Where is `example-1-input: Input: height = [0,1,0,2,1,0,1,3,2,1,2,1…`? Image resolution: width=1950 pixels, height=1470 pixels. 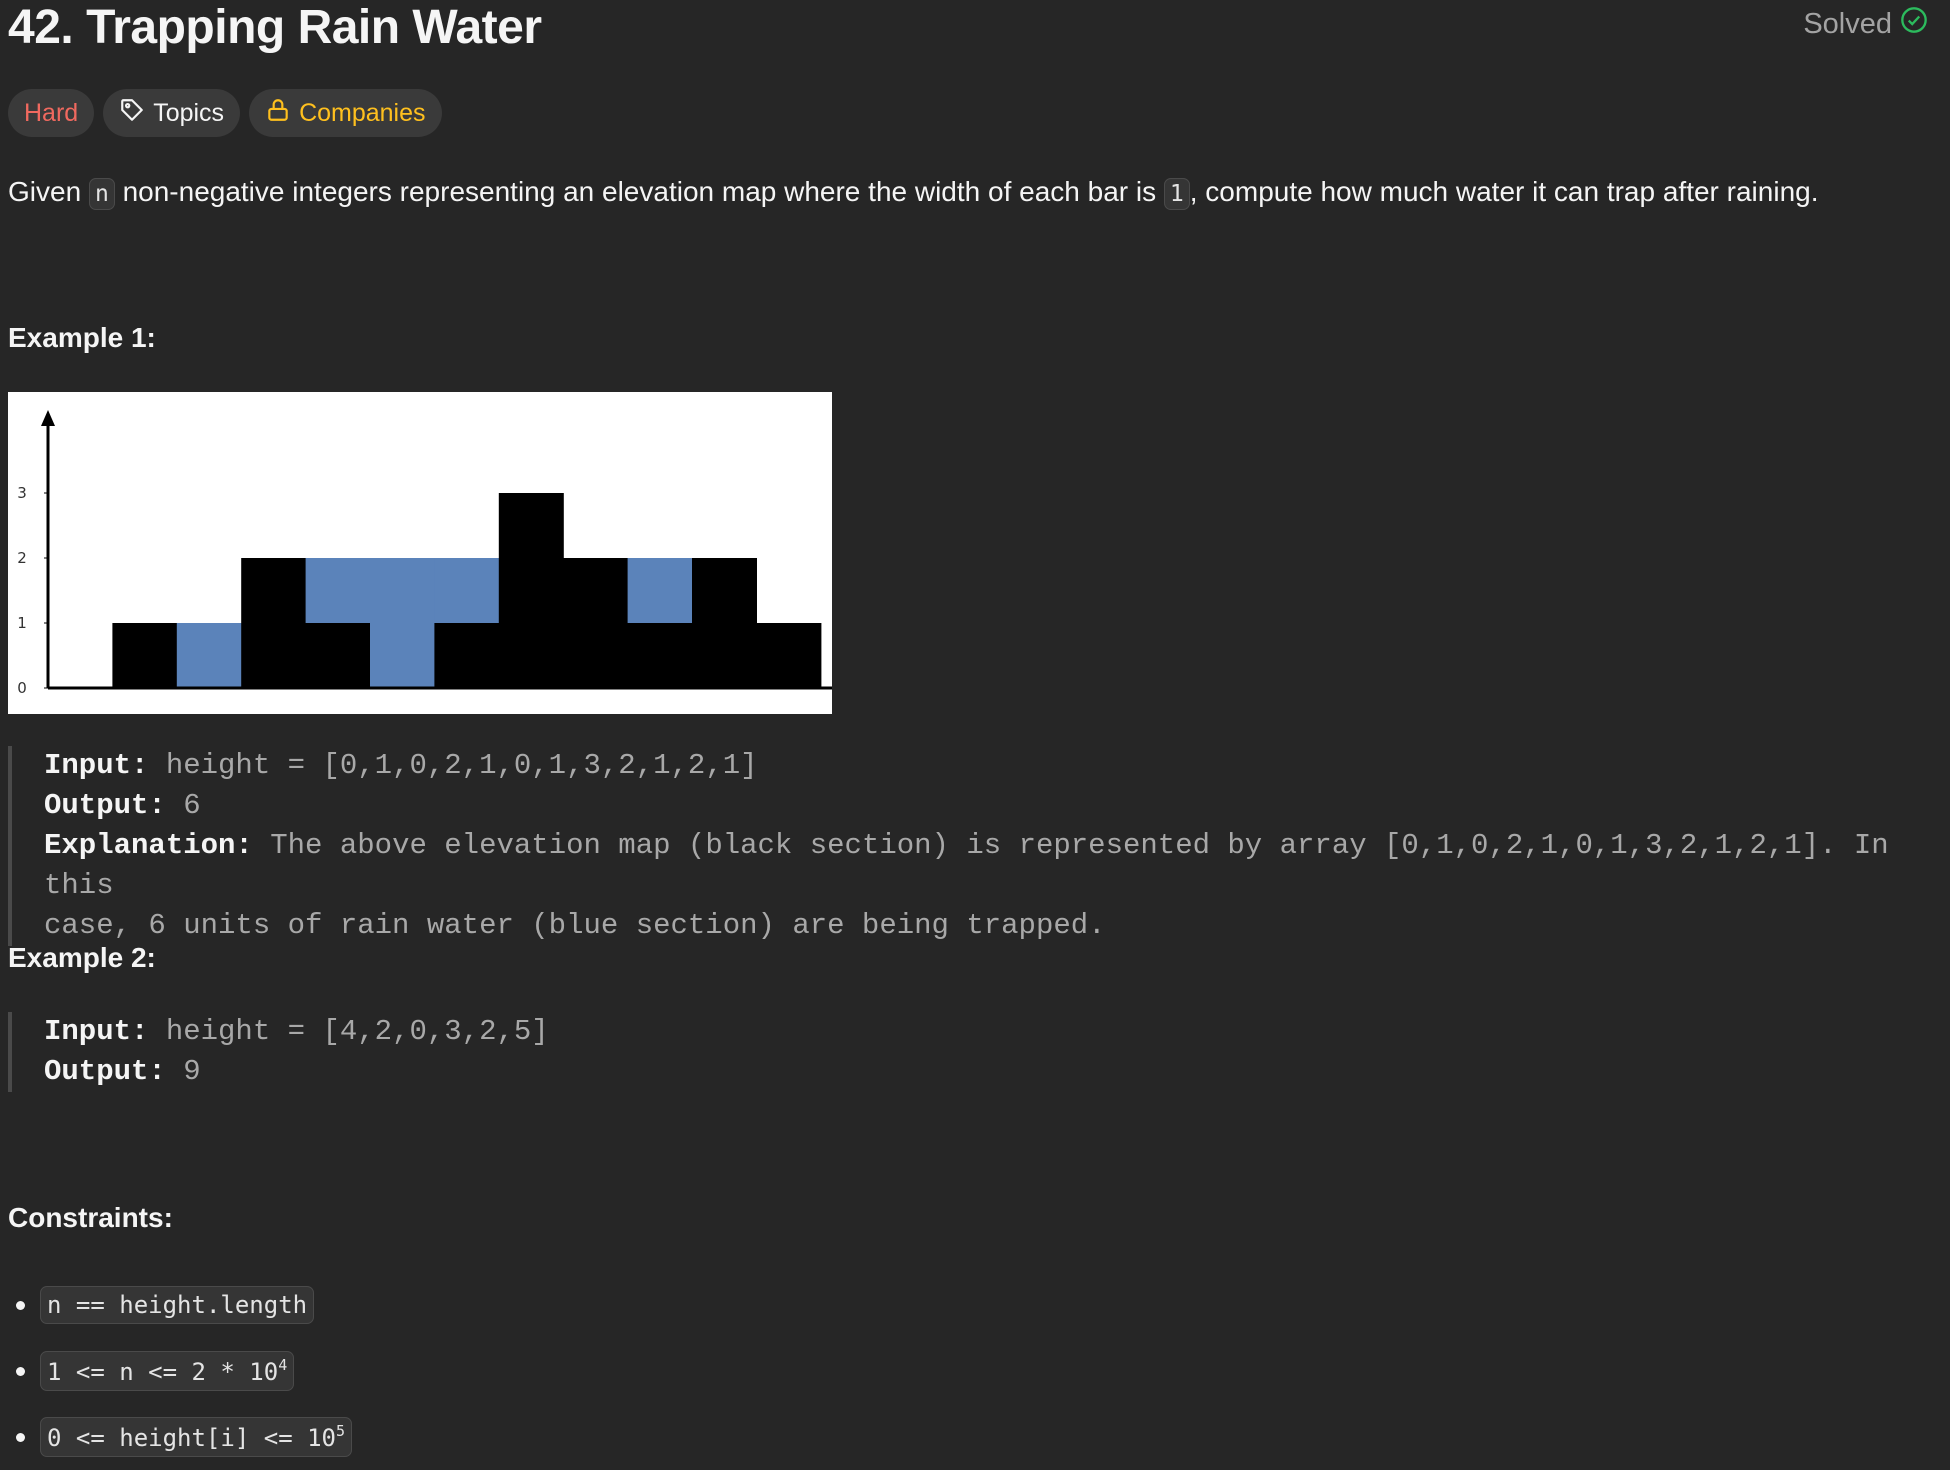
example-1-input: Input: height = [0,1,0,2,1,0,1,3,2,1,2,1… is located at coordinates (991, 766).